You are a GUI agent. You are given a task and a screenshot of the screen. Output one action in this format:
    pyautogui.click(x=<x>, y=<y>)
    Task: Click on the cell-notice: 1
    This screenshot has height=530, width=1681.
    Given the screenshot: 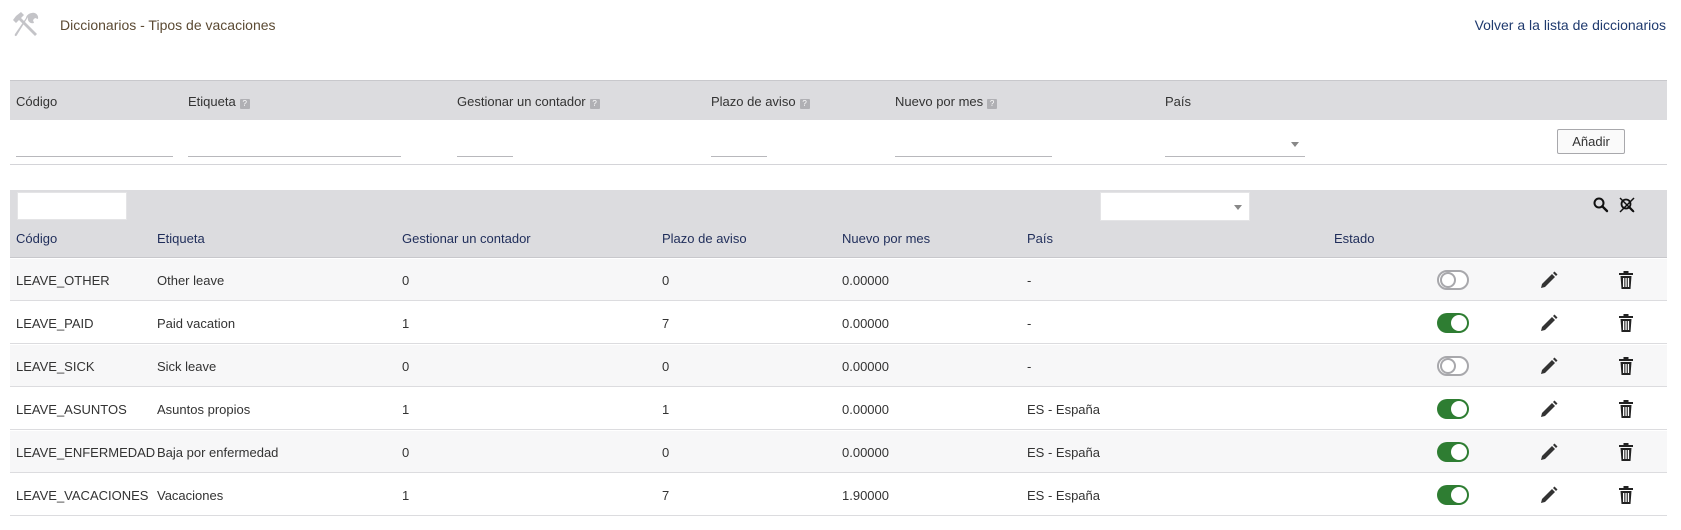 What is the action you would take?
    pyautogui.click(x=666, y=409)
    